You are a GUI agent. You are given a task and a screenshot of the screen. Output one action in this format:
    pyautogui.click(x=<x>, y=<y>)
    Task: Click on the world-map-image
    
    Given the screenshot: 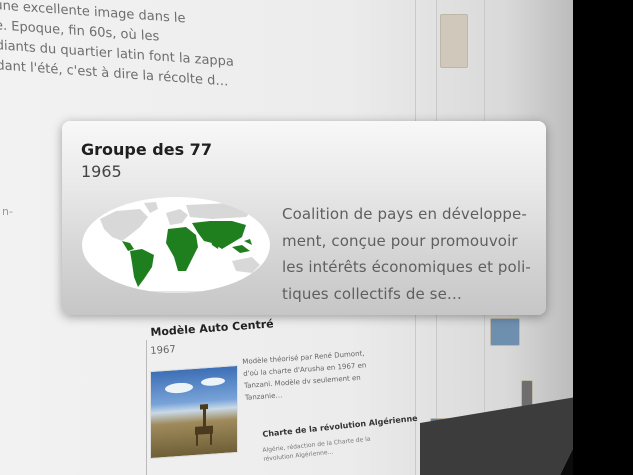 What is the action you would take?
    pyautogui.click(x=176, y=245)
    